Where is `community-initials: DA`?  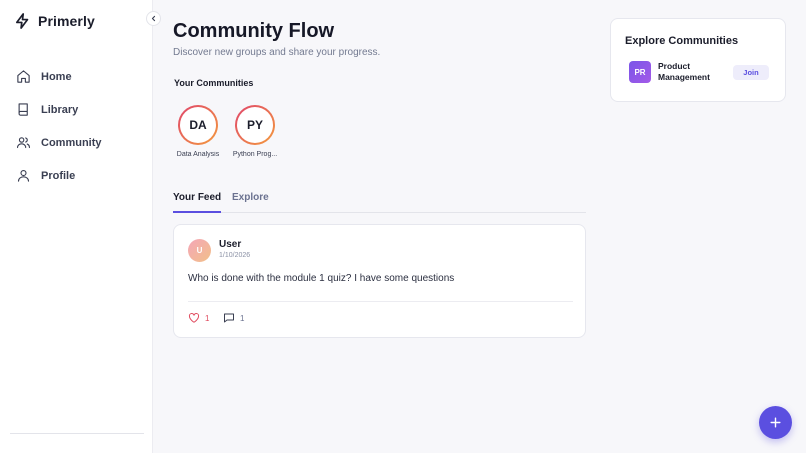 community-initials: DA is located at coordinates (198, 125).